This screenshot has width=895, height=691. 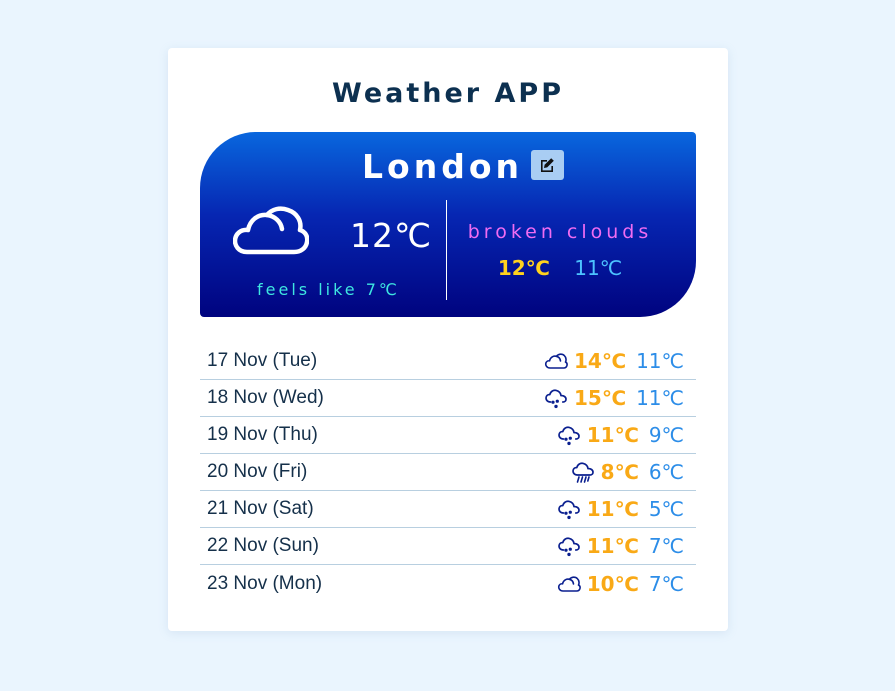 What do you see at coordinates (612, 583) in the screenshot?
I see `forecast-high: 10℃` at bounding box center [612, 583].